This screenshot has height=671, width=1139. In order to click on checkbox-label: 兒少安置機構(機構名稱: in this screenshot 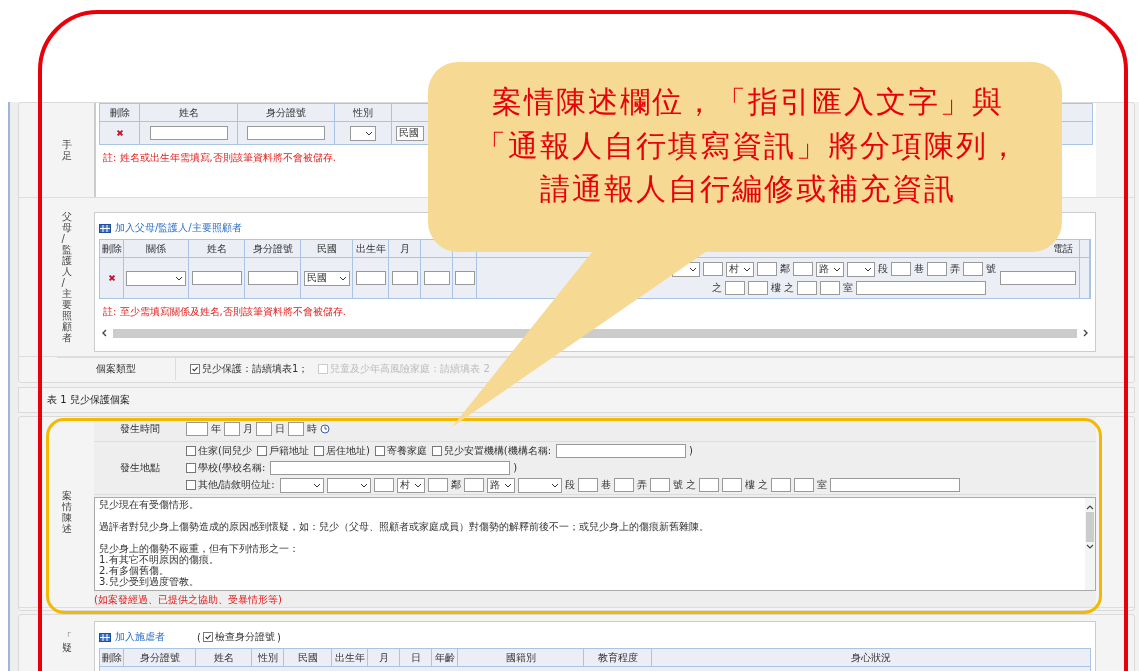, I will do `click(497, 450)`.